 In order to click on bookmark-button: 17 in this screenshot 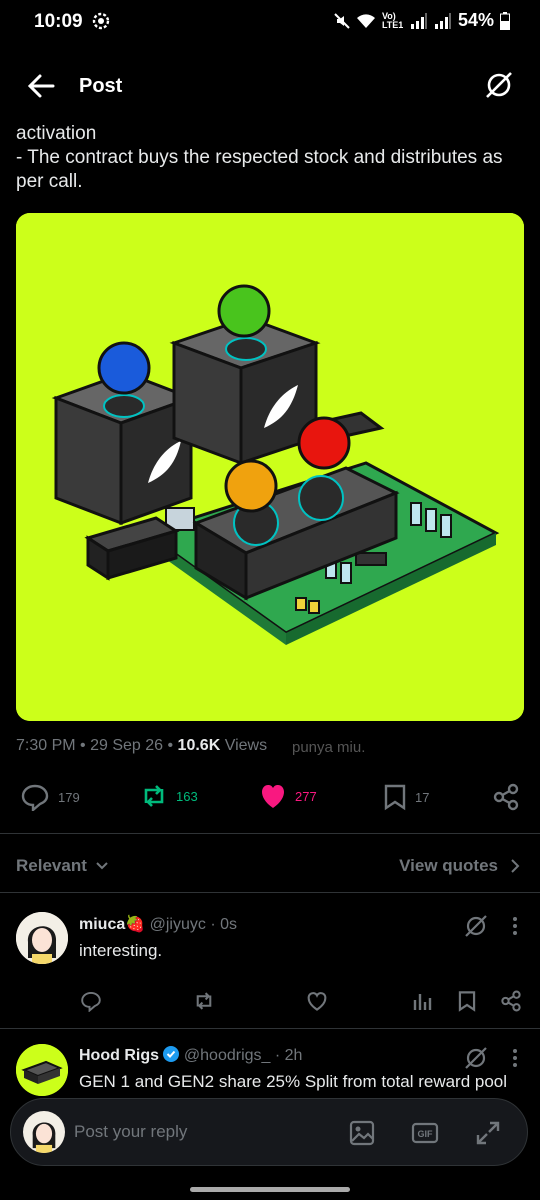, I will do `click(406, 797)`.